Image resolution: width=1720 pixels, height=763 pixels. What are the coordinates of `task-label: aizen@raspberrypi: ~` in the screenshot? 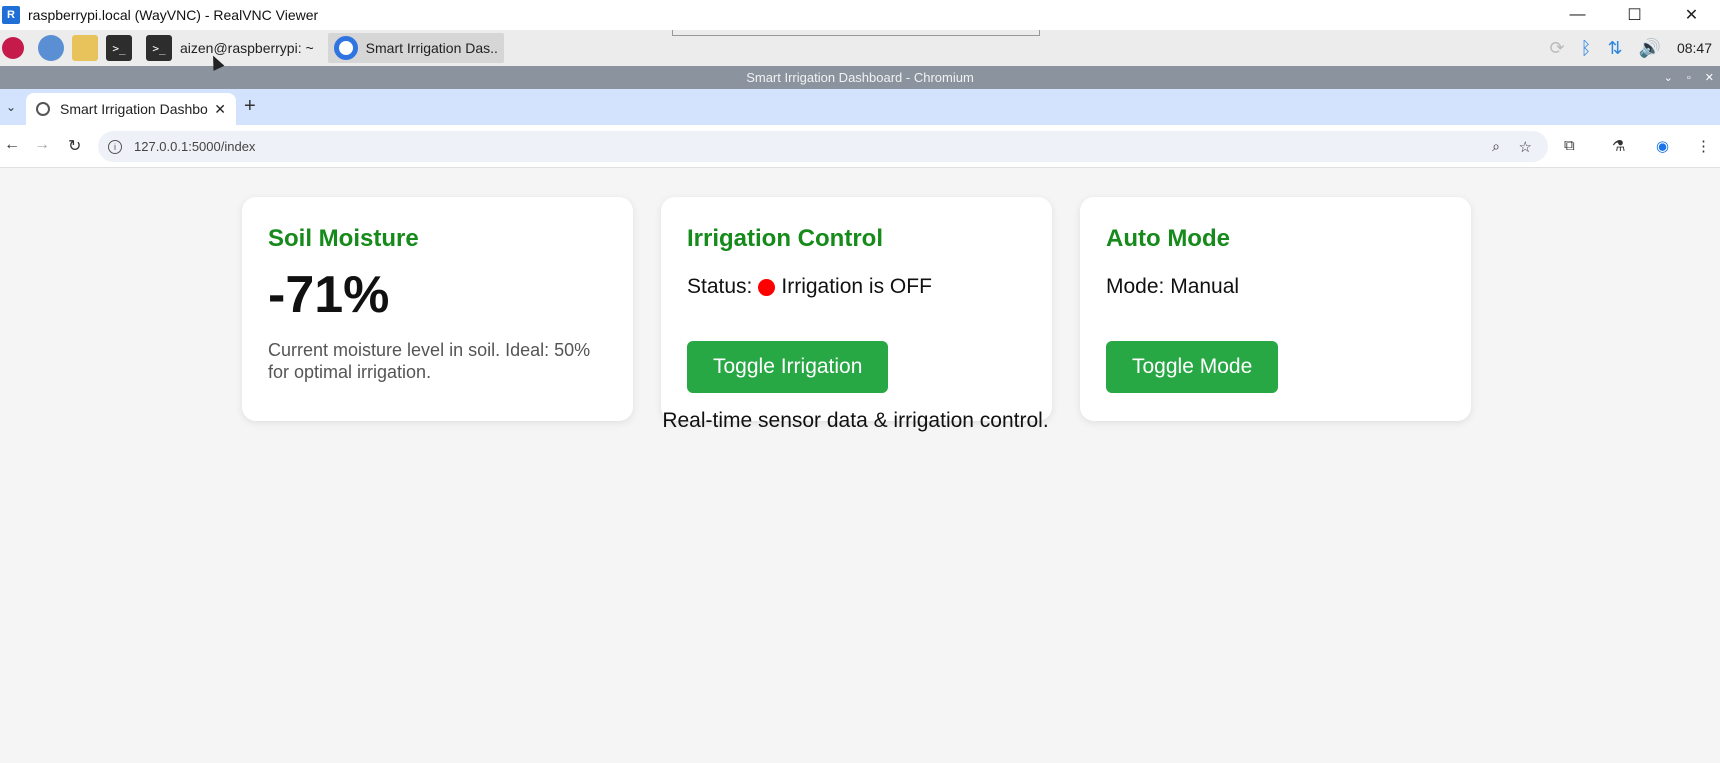 It's located at (247, 48).